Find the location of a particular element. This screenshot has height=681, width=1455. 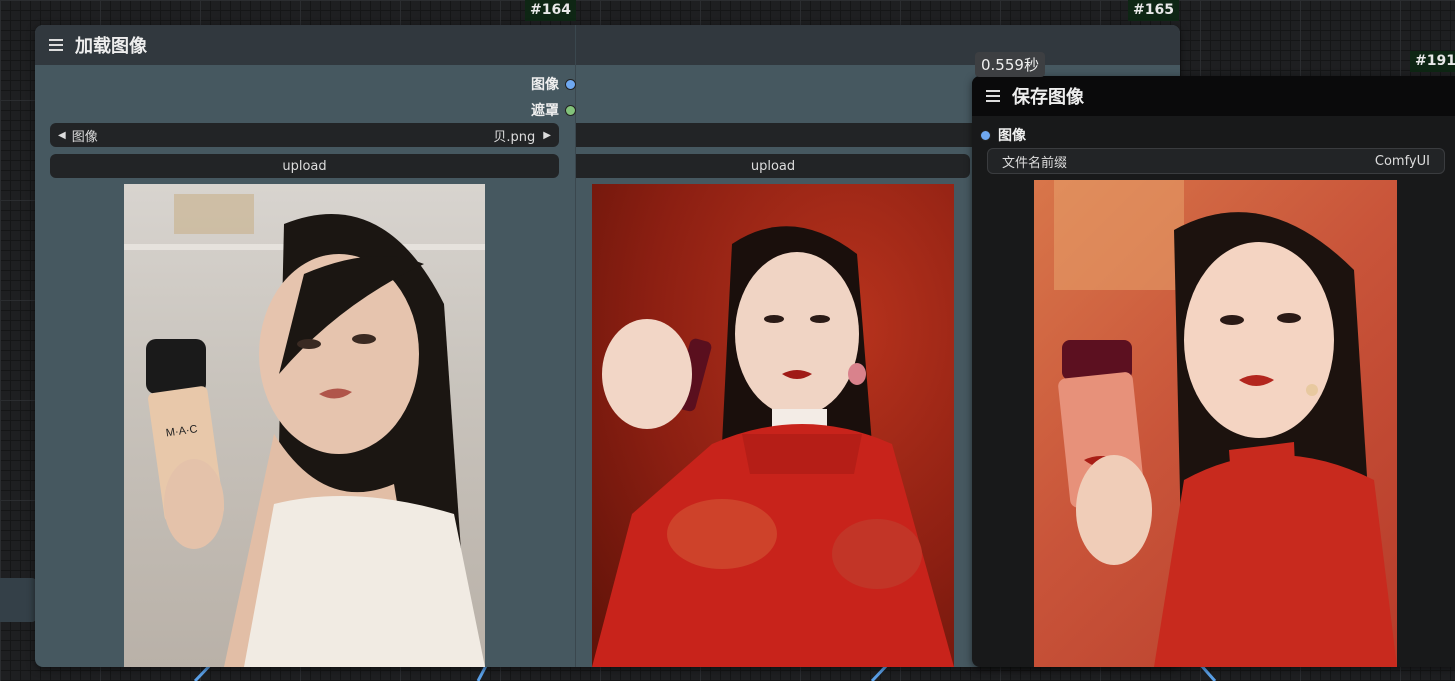

node-id-badge: #164 is located at coordinates (550, 10).